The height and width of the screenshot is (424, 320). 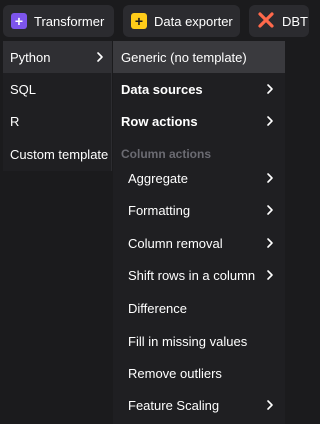 I want to click on menu-item-label: Generic (no template), so click(x=184, y=57).